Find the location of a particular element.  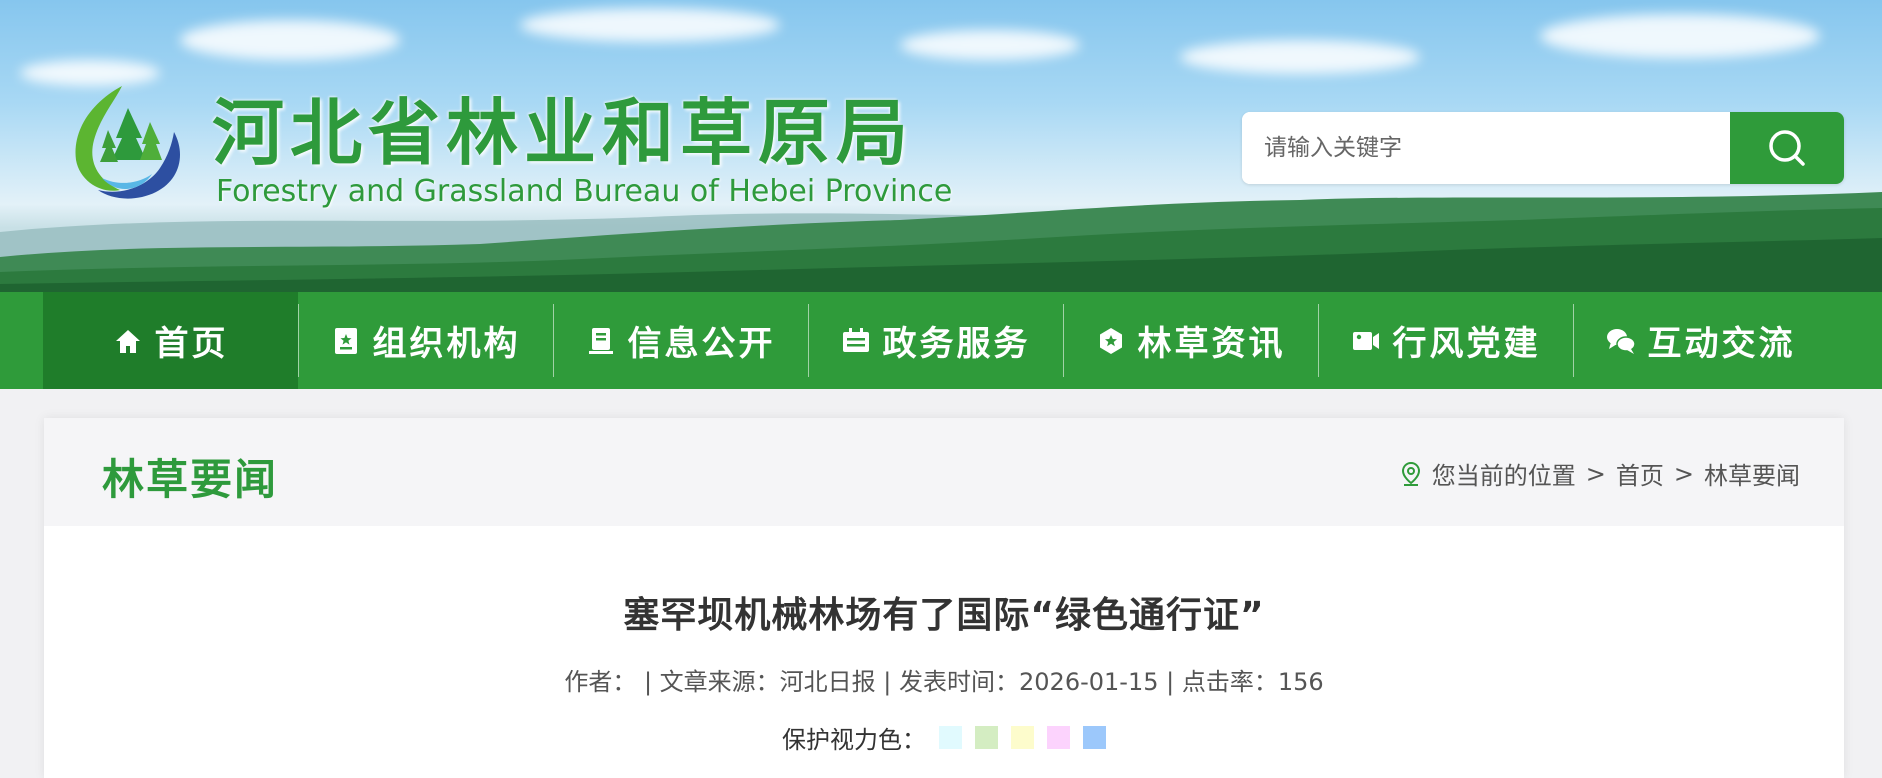

article-title: 塞罕坝机械林场有了国际“绿色通行证” is located at coordinates (944, 615).